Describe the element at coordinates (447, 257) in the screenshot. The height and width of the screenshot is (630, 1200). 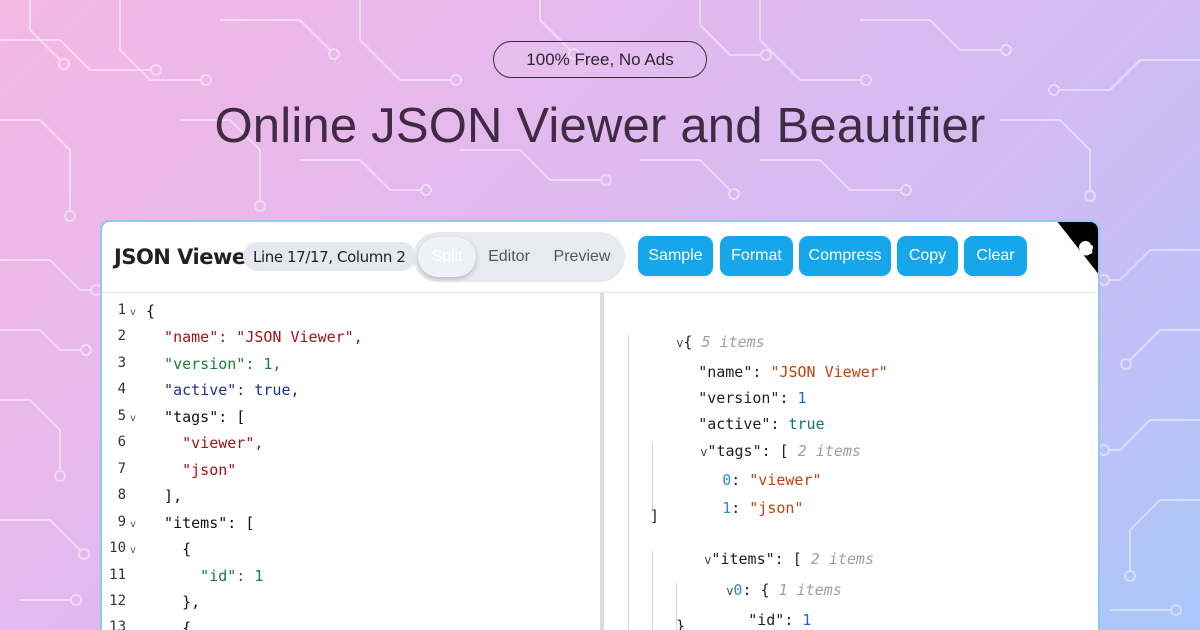
I see `tab-split: Split` at that location.